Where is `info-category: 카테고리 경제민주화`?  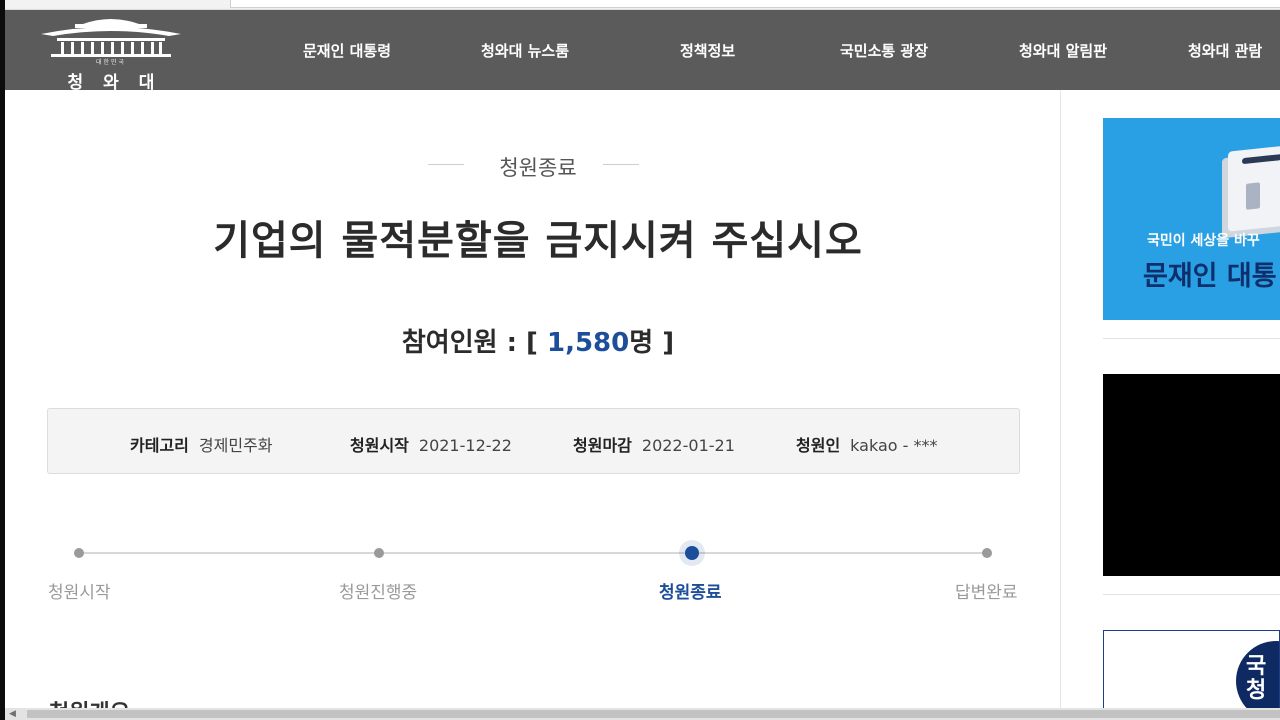 info-category: 카테고리 경제민주화 is located at coordinates (201, 444).